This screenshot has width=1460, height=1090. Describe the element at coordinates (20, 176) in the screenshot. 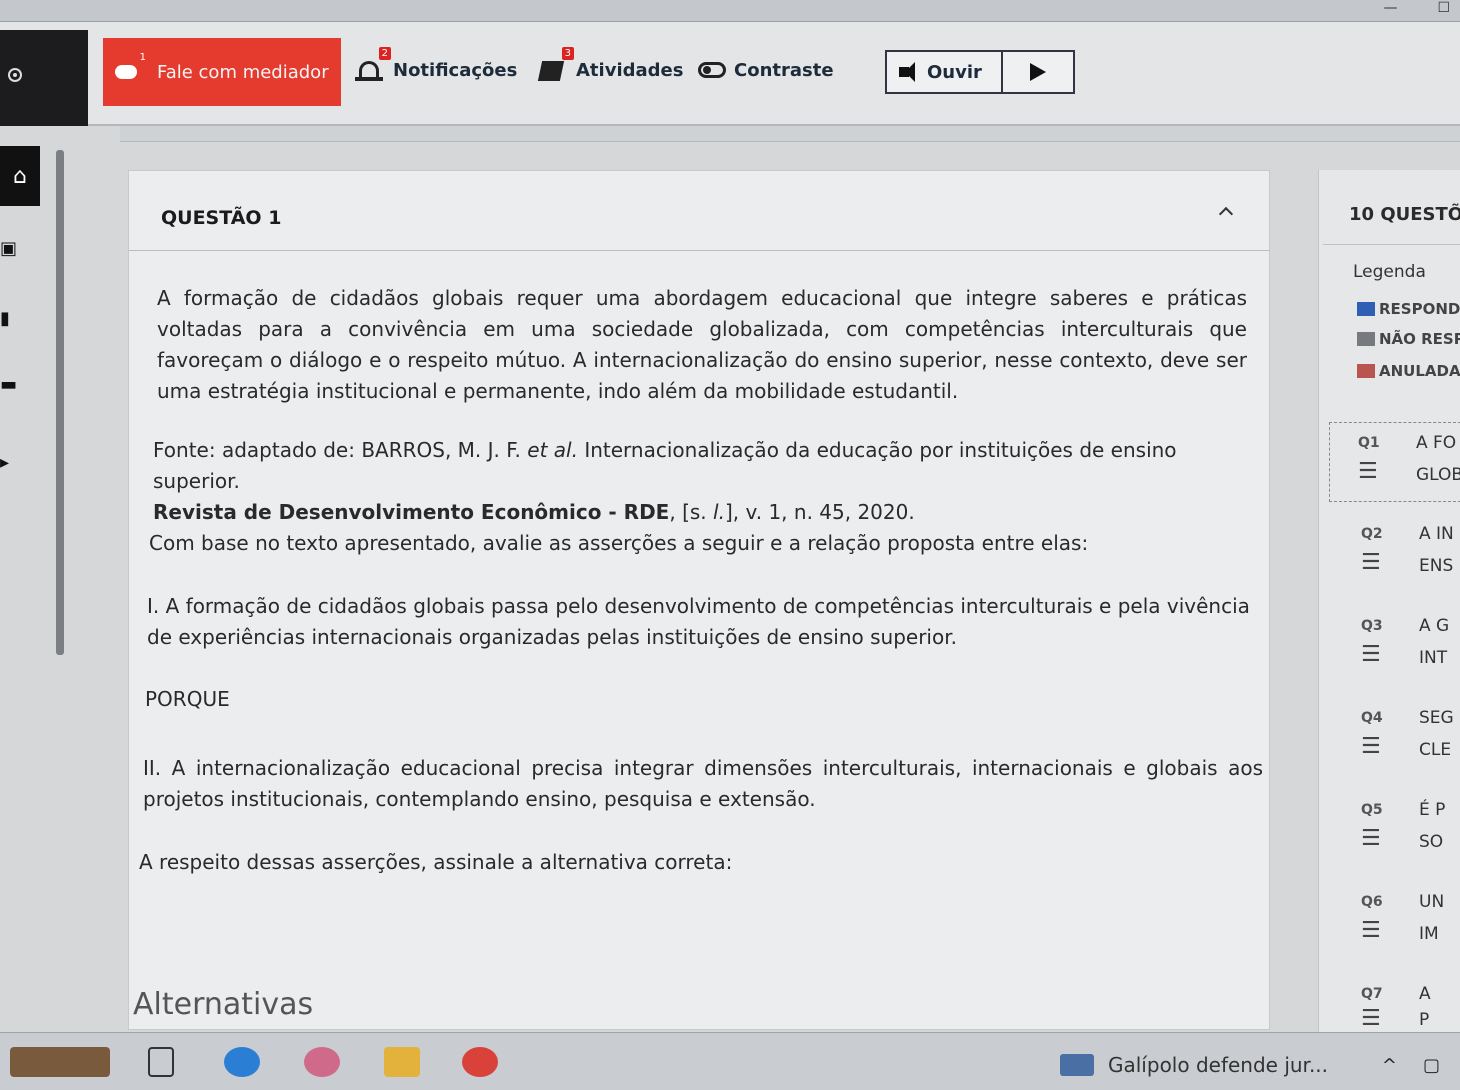

I see `home-icon: ⌂` at that location.